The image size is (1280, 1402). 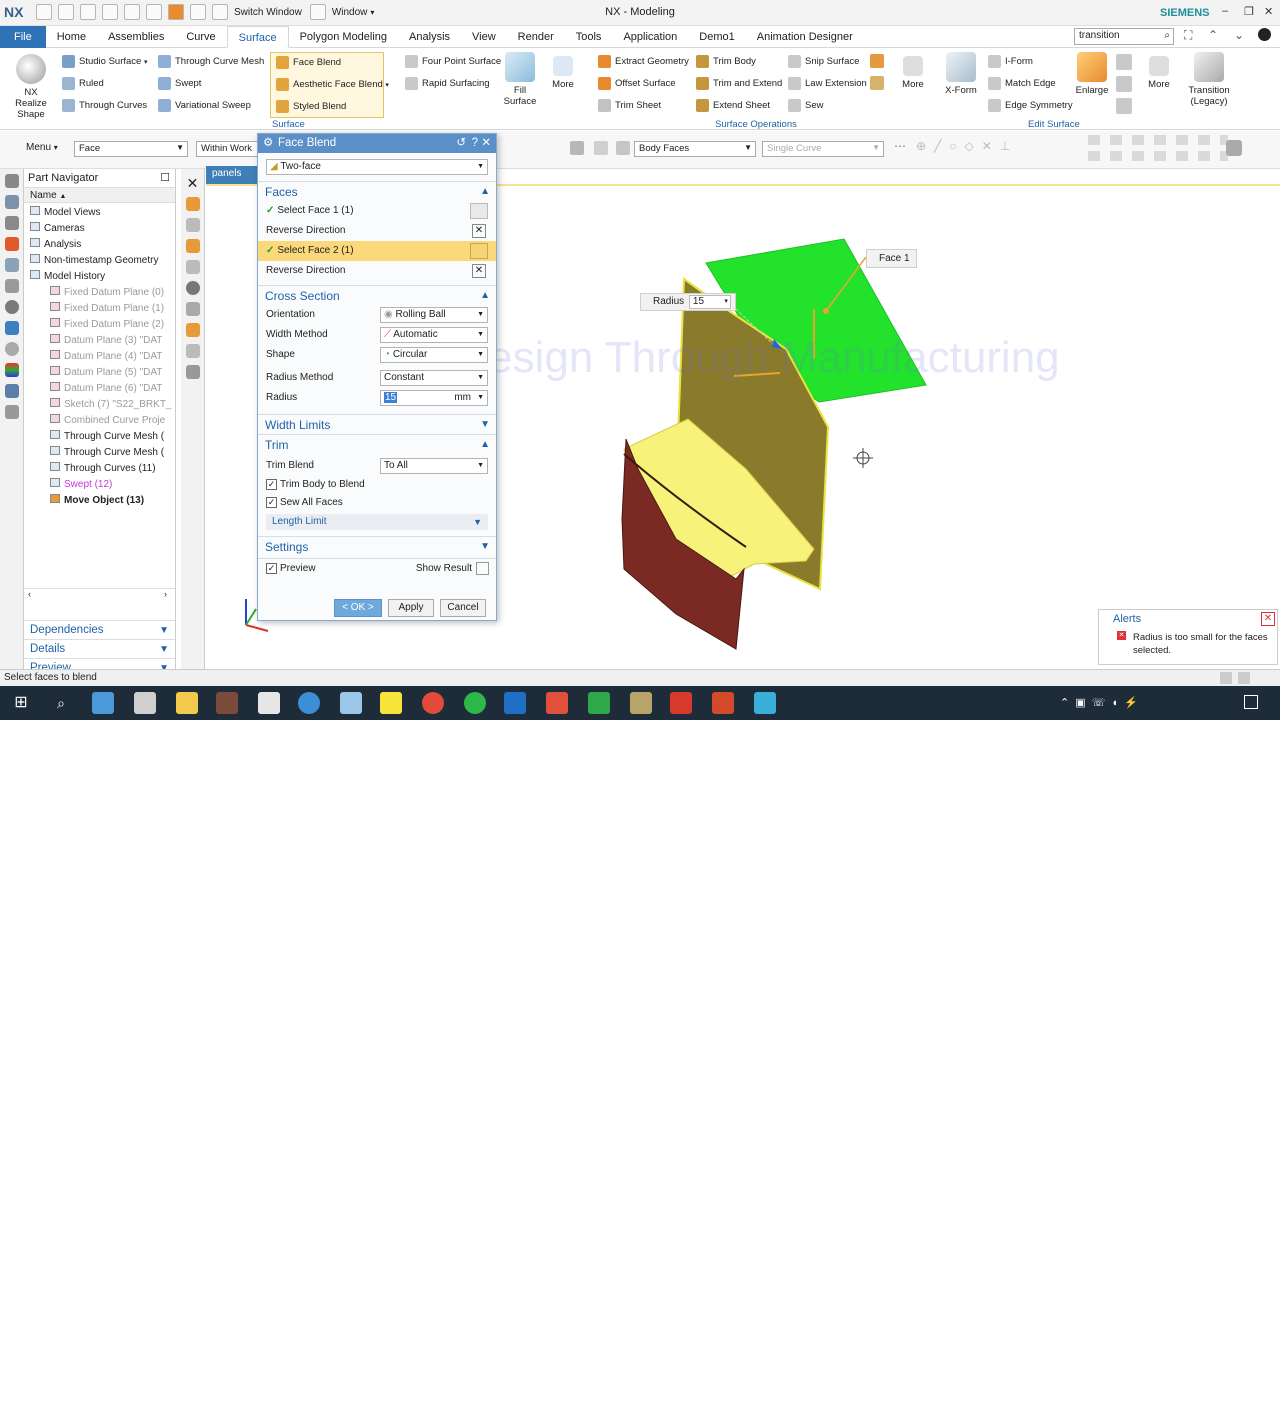 I want to click on edge-symmetry-button: Edge Symmetry, so click(x=1030, y=105).